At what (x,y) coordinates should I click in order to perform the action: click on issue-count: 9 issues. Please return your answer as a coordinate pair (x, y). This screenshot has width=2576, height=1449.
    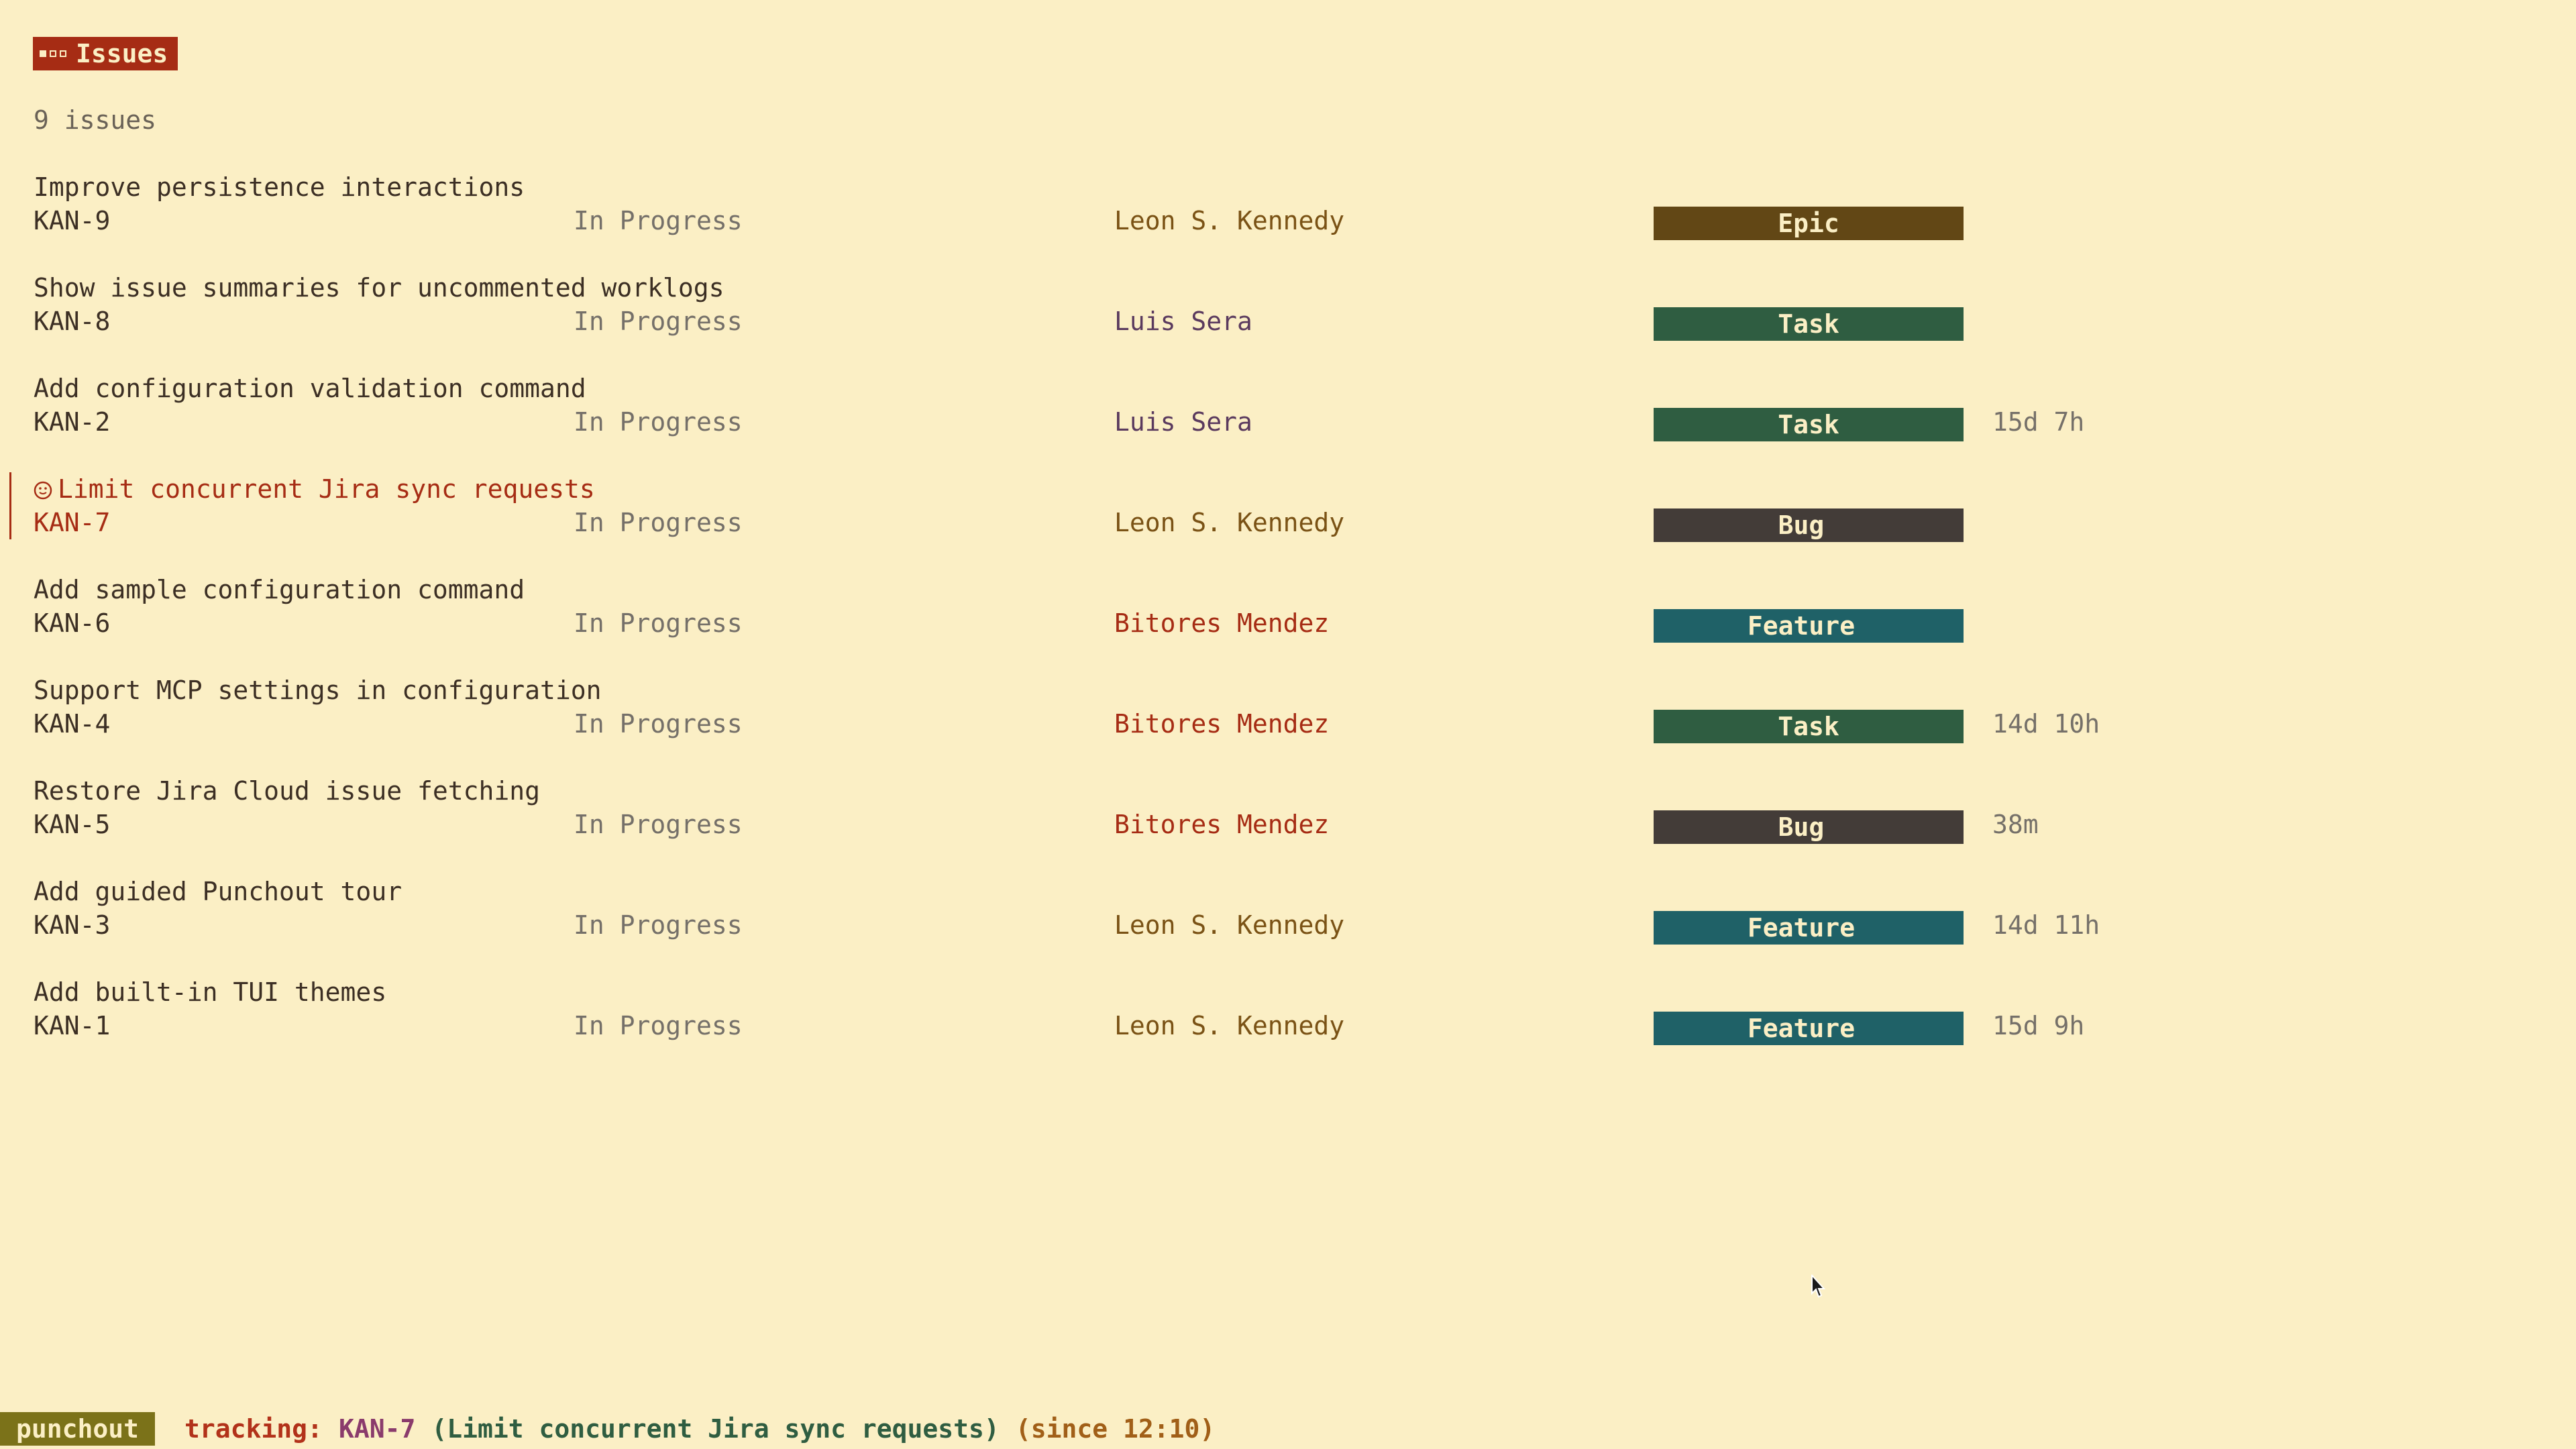
    Looking at the image, I should click on (95, 120).